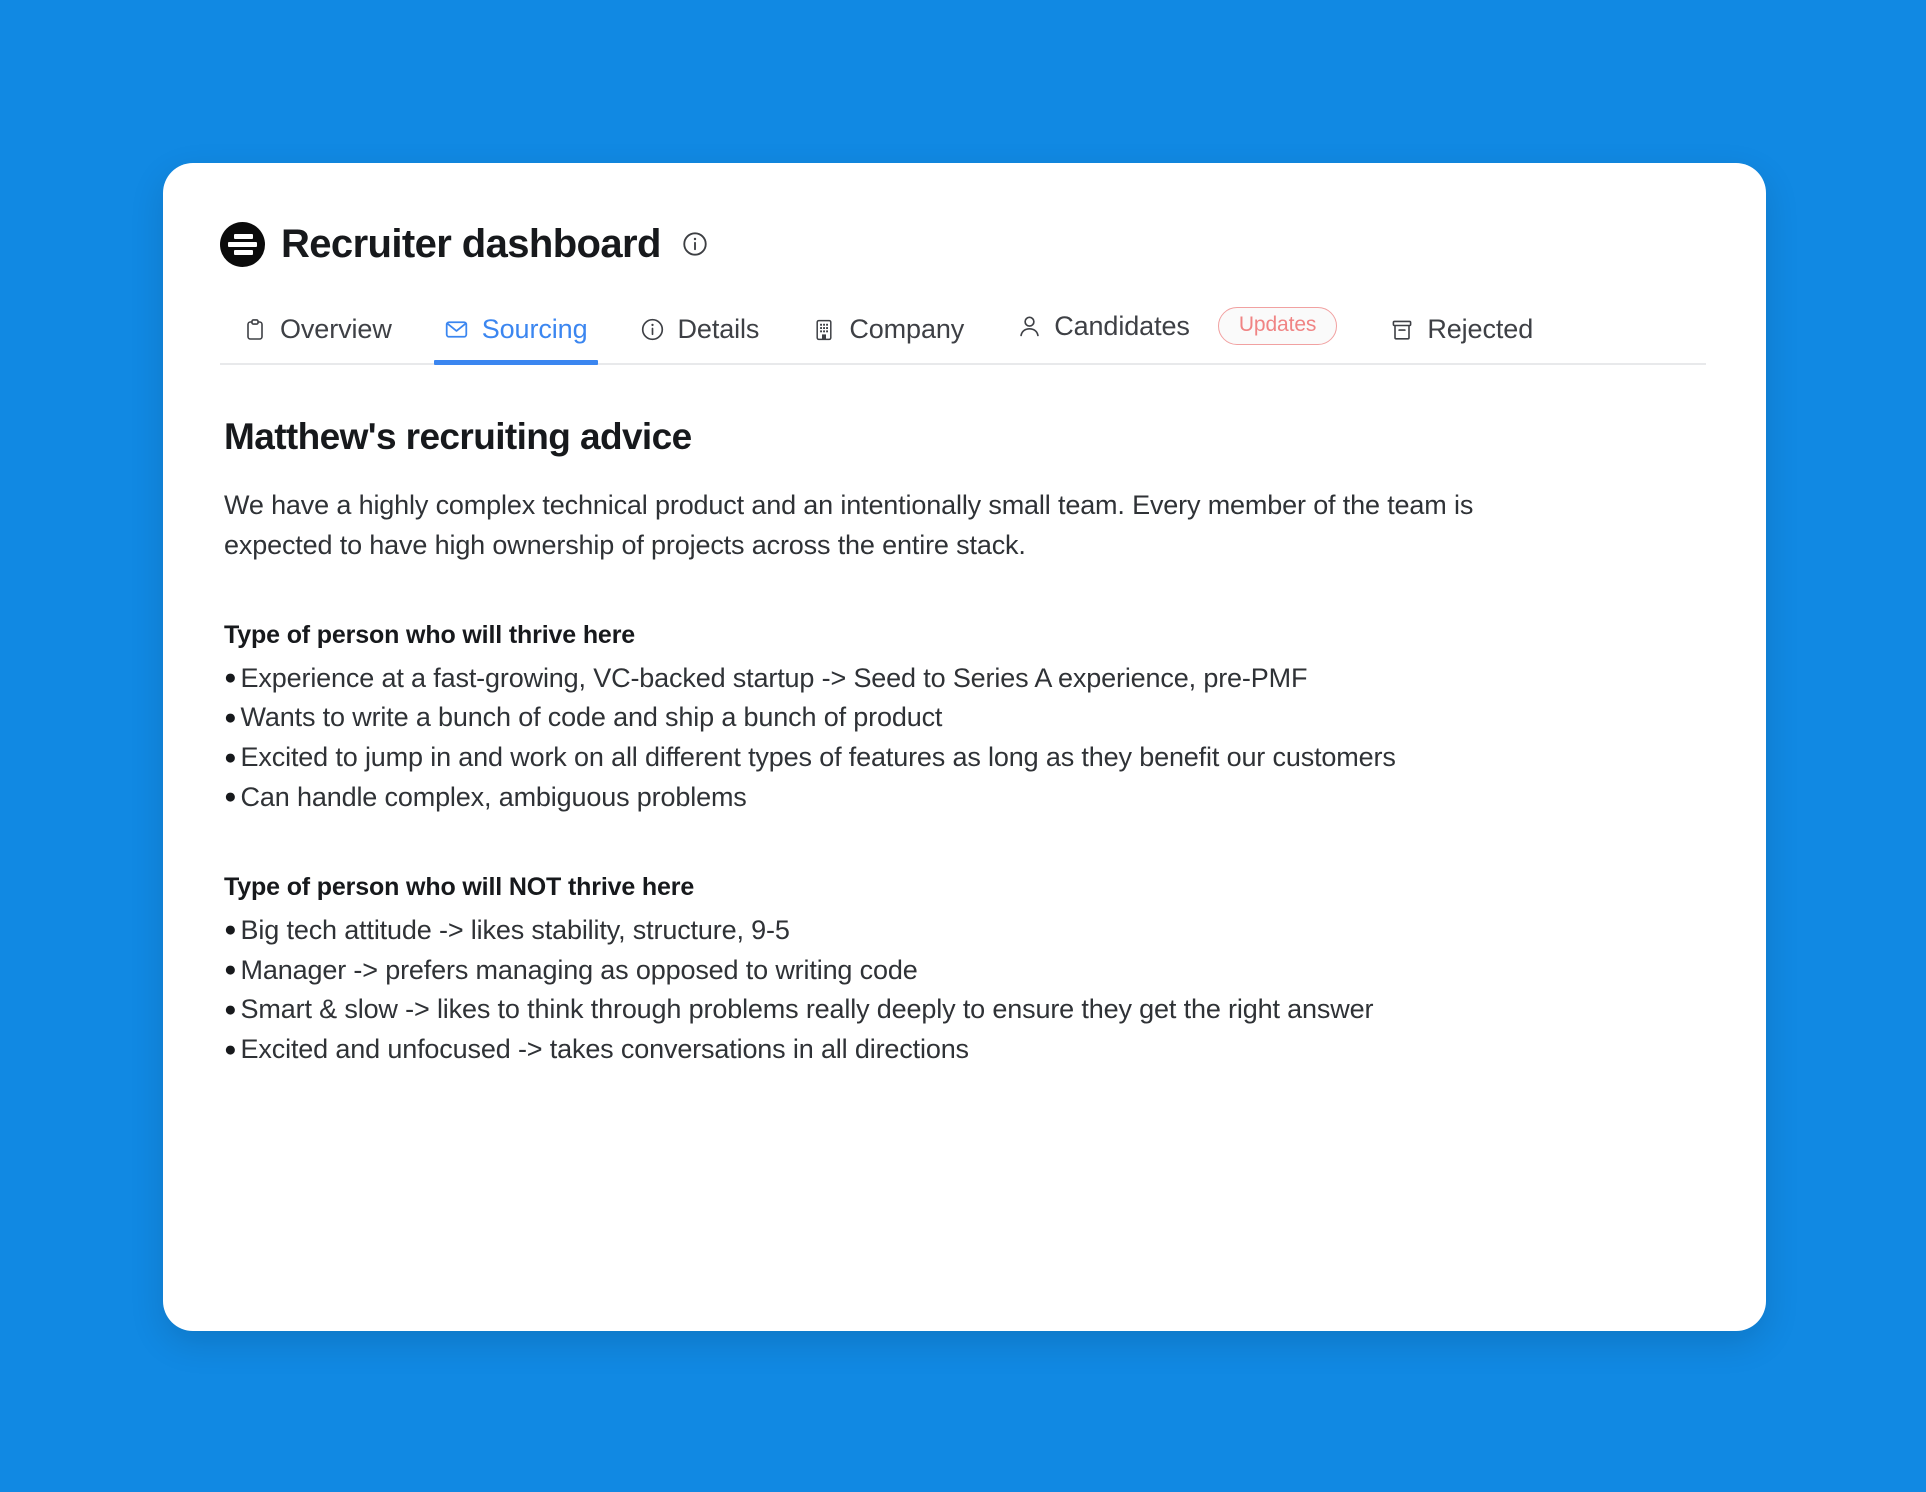  Describe the element at coordinates (1029, 326) in the screenshot. I see `person-icon` at that location.